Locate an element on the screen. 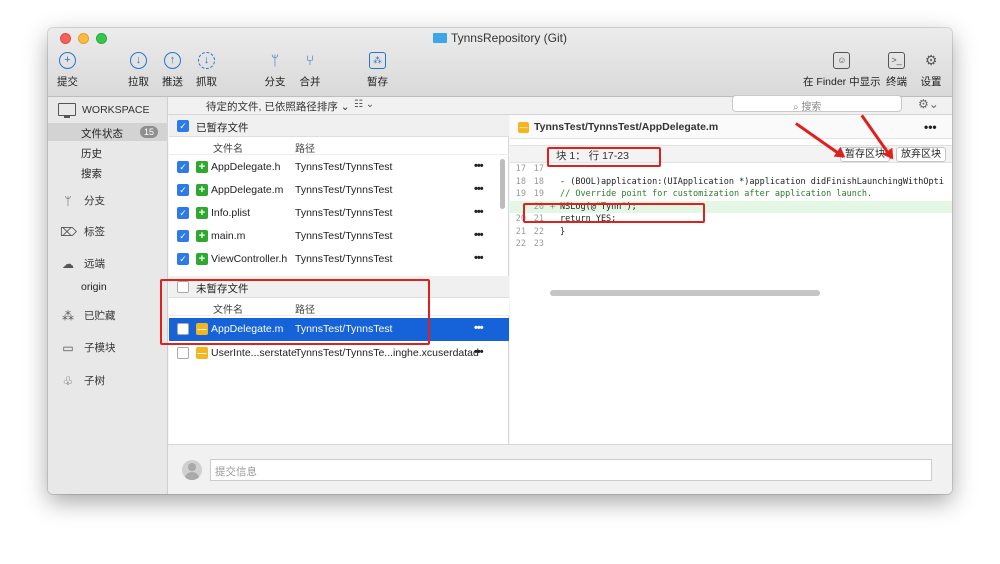  new-line-number: 23 is located at coordinates (538, 244).